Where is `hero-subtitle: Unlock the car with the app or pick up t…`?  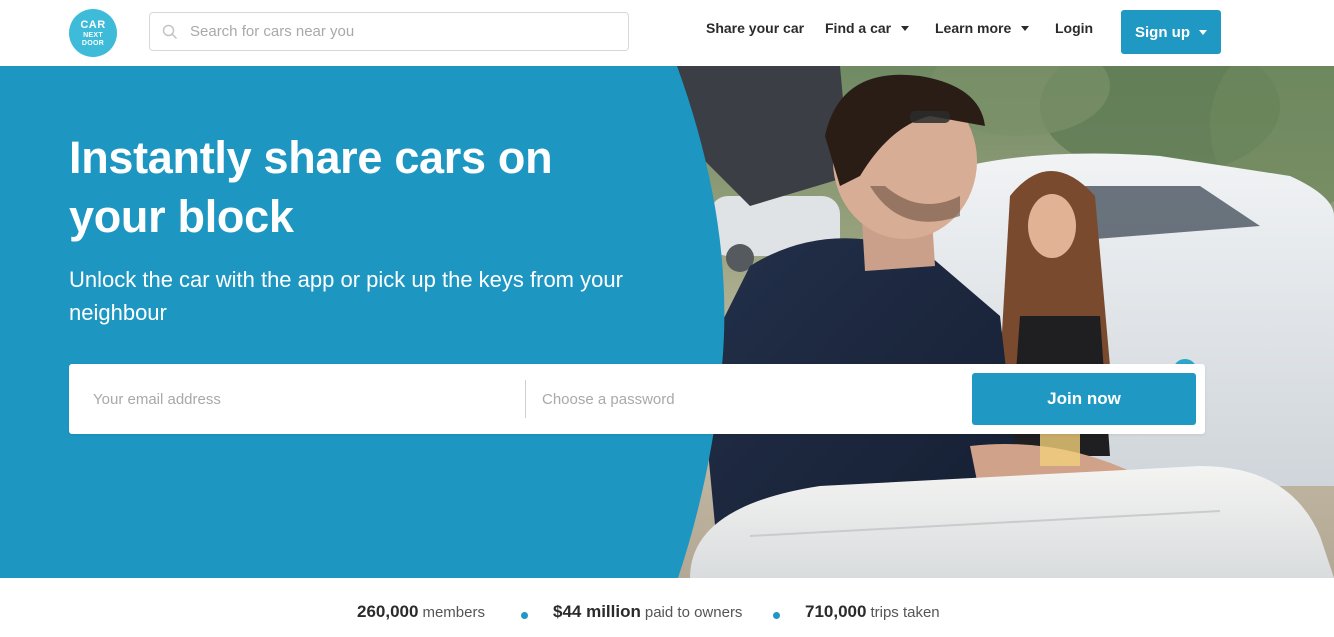 hero-subtitle: Unlock the car with the app or pick up t… is located at coordinates (346, 296).